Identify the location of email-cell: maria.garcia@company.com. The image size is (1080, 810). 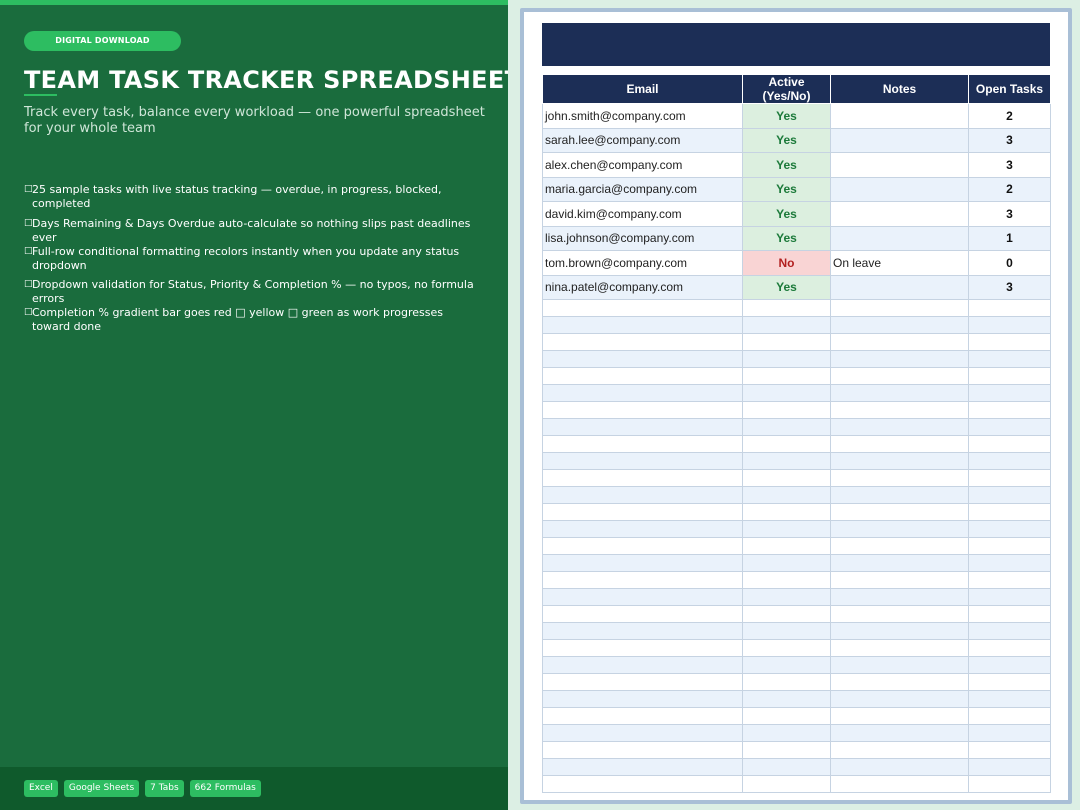
(642, 189).